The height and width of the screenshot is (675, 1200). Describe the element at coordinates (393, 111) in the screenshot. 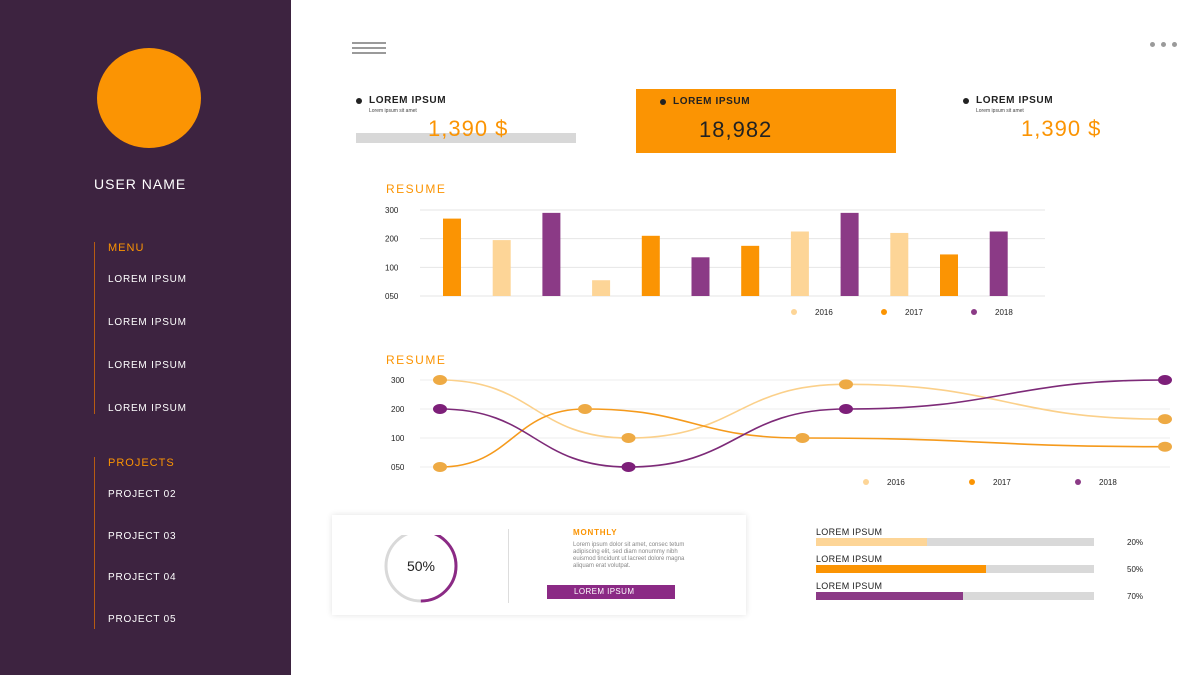

I see `stat-sublabel: Lorem ipsum sit amet` at that location.